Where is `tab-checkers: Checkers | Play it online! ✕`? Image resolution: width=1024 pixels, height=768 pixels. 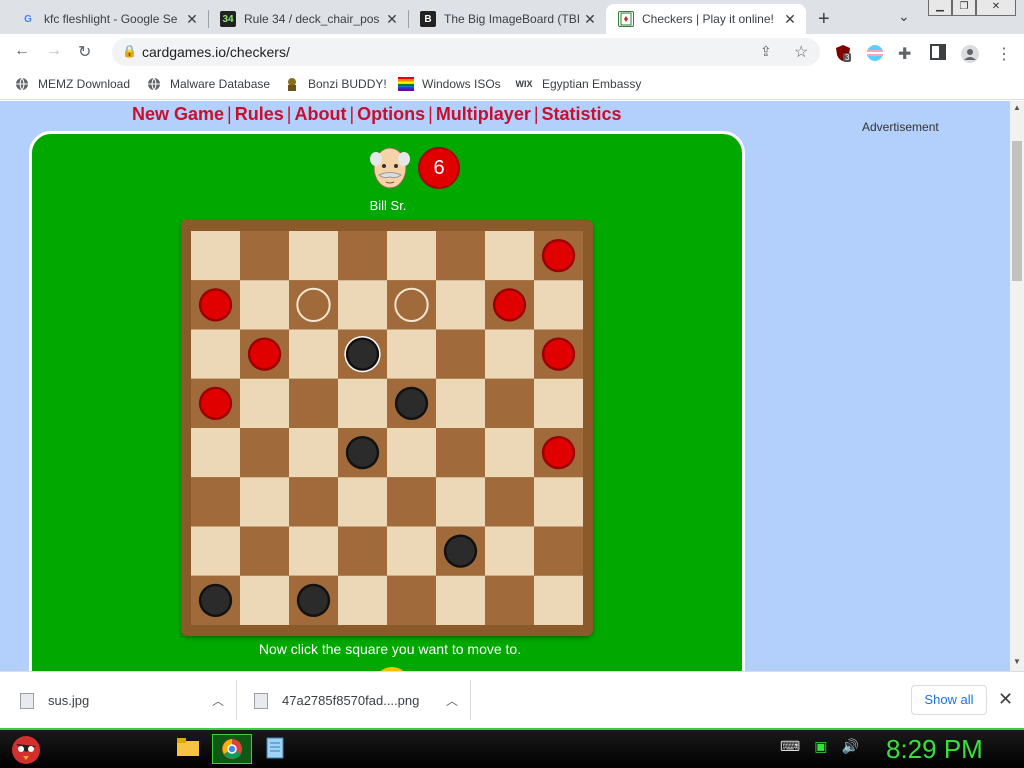
tab-checkers: Checkers | Play it online! ✕ is located at coordinates (706, 19).